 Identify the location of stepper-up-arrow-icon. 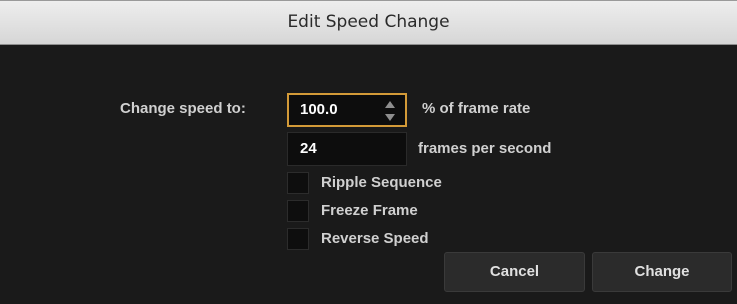
(390, 104).